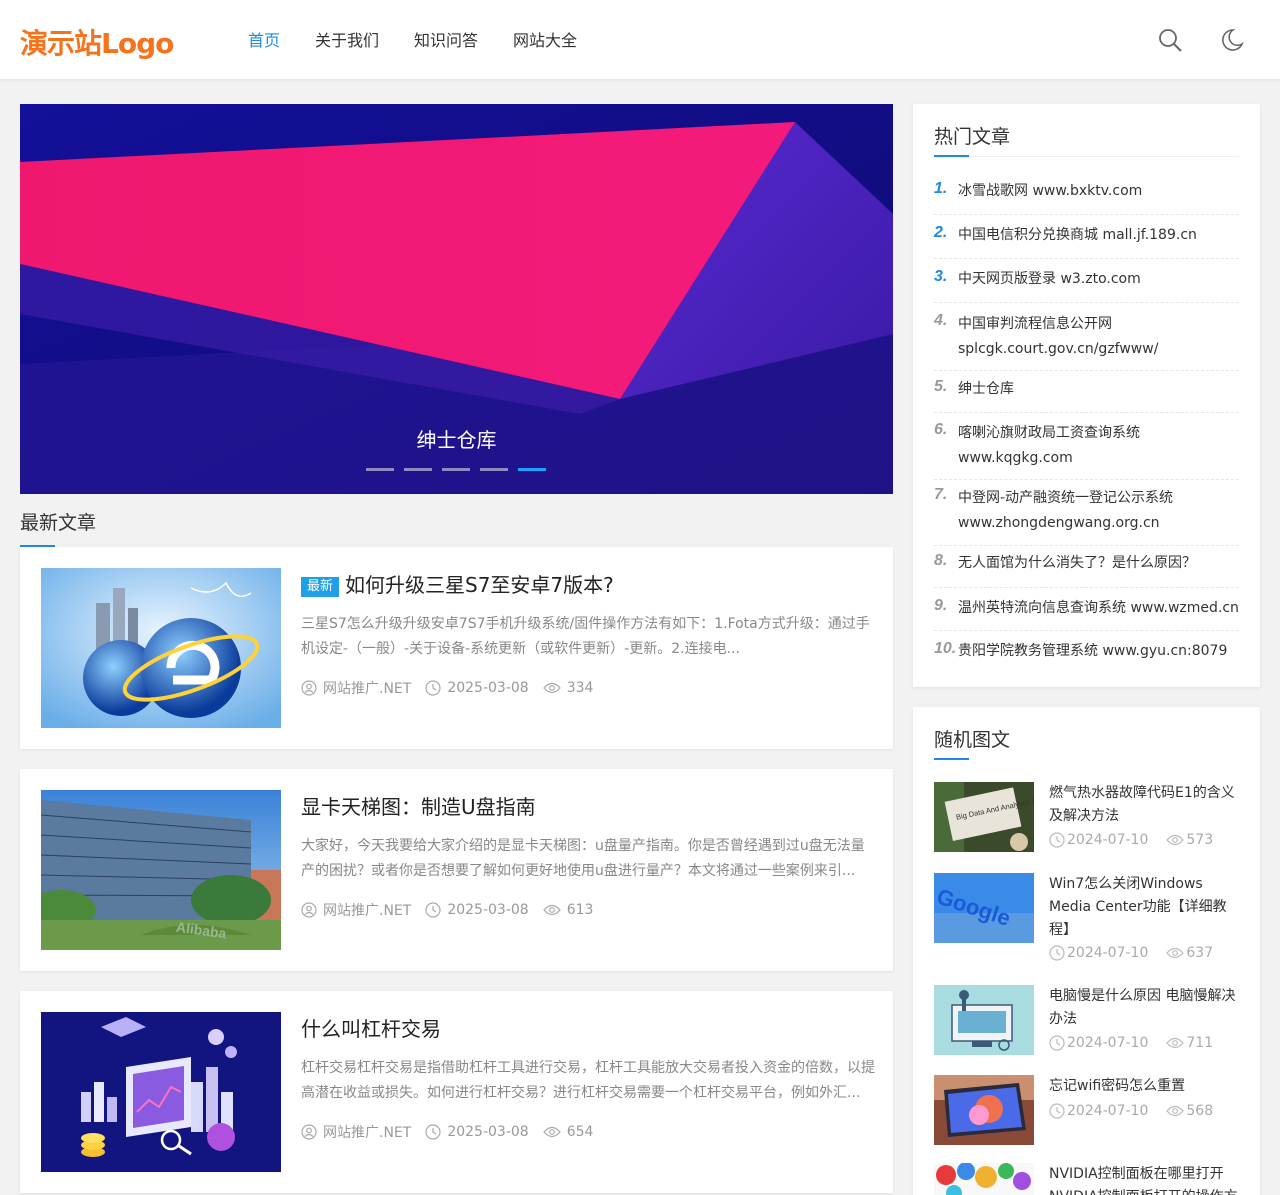 This screenshot has height=1195, width=1280. Describe the element at coordinates (1099, 191) in the screenshot. I see `hot-article-link: 冰雪战歌网 www.bxktv.com` at that location.